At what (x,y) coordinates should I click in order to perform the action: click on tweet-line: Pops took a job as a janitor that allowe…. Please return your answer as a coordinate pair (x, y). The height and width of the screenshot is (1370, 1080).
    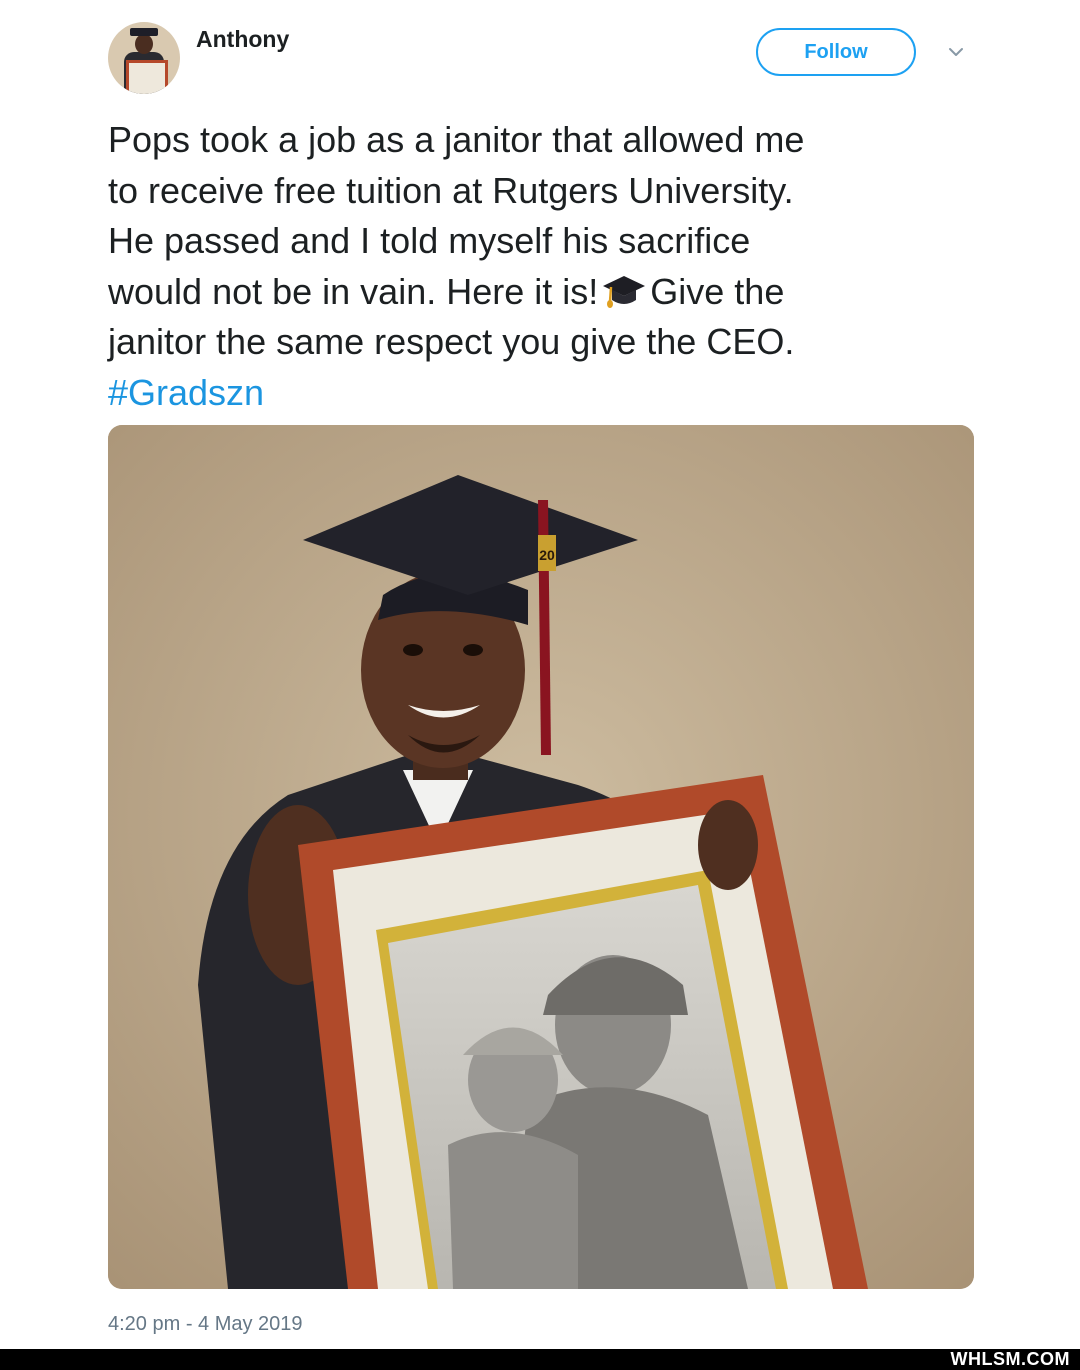
    Looking at the image, I should click on (456, 139).